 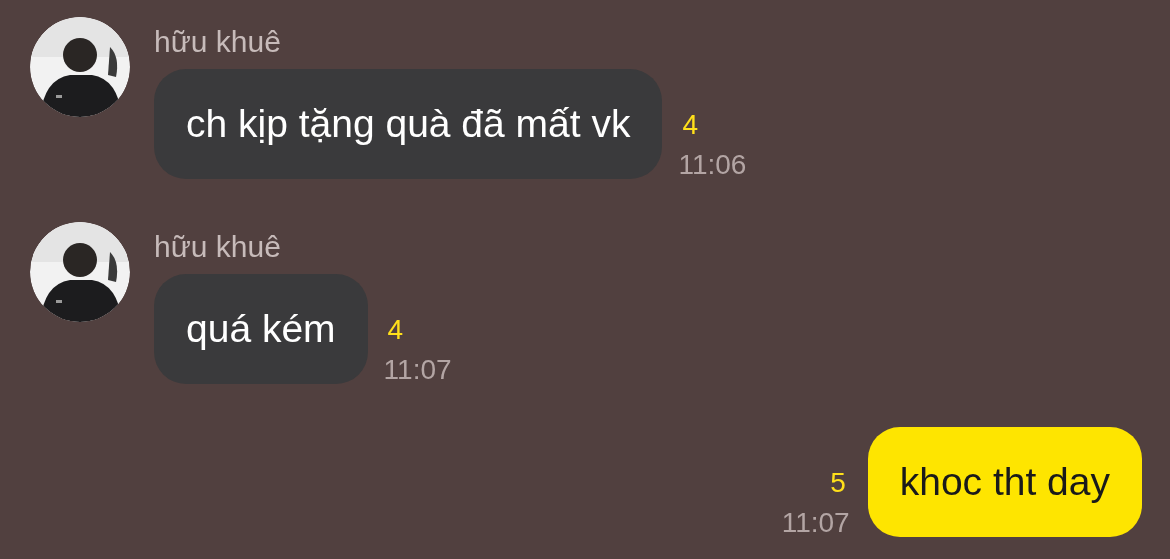 What do you see at coordinates (261, 329) in the screenshot?
I see `message-bubble: quá kém` at bounding box center [261, 329].